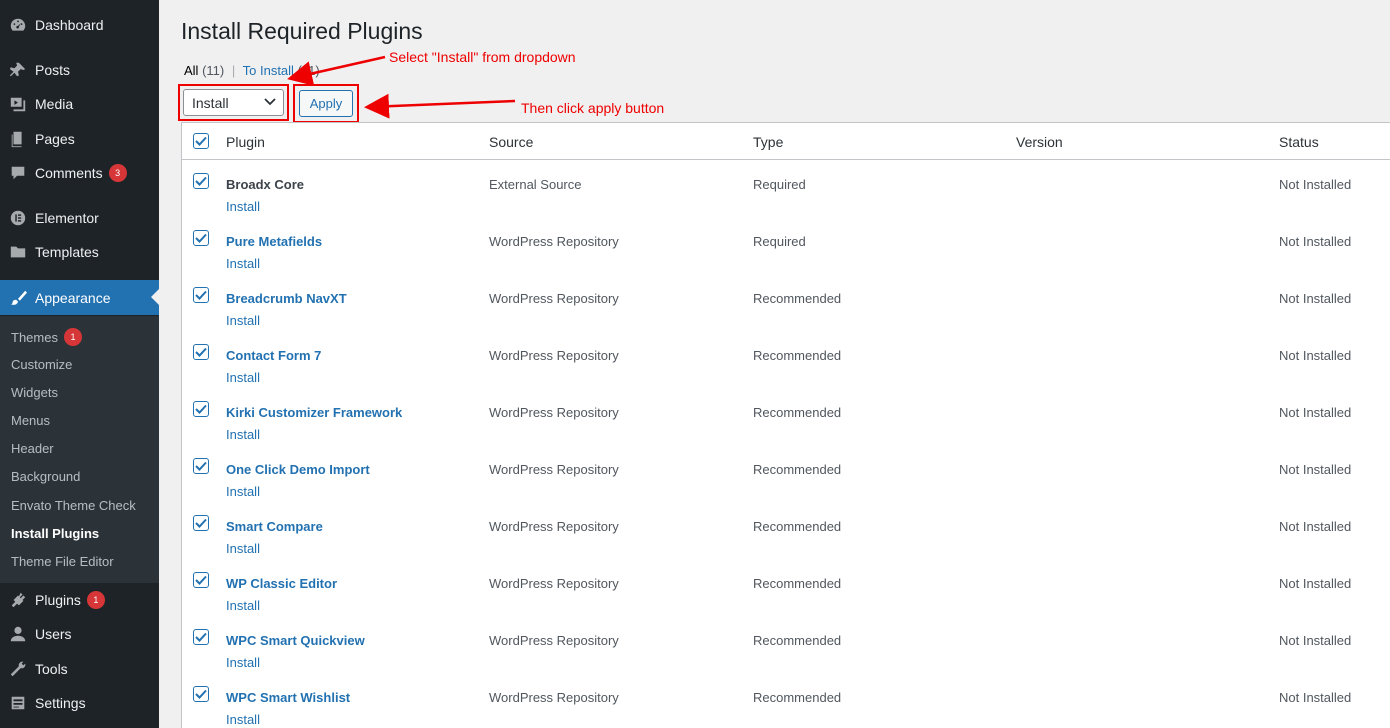  What do you see at coordinates (18, 173) in the screenshot?
I see `comment-icon` at bounding box center [18, 173].